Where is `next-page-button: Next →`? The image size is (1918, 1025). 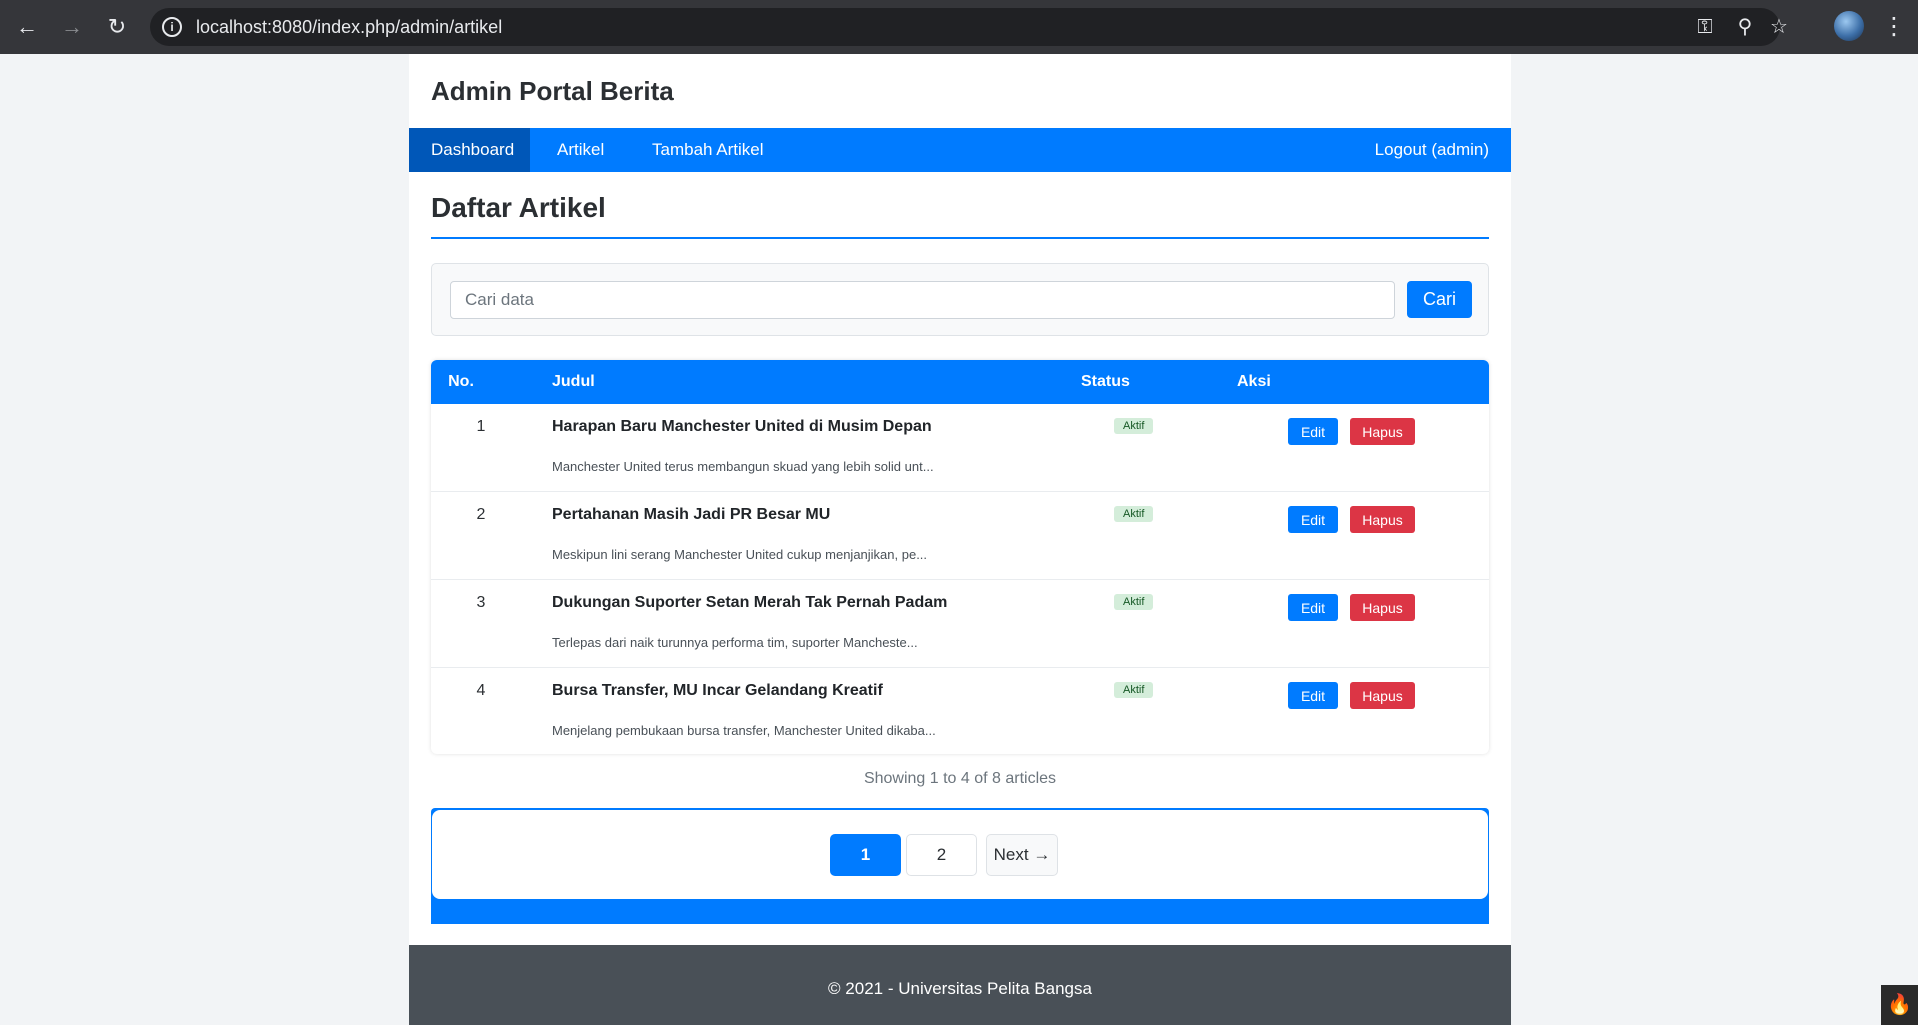
next-page-button: Next → is located at coordinates (1022, 855).